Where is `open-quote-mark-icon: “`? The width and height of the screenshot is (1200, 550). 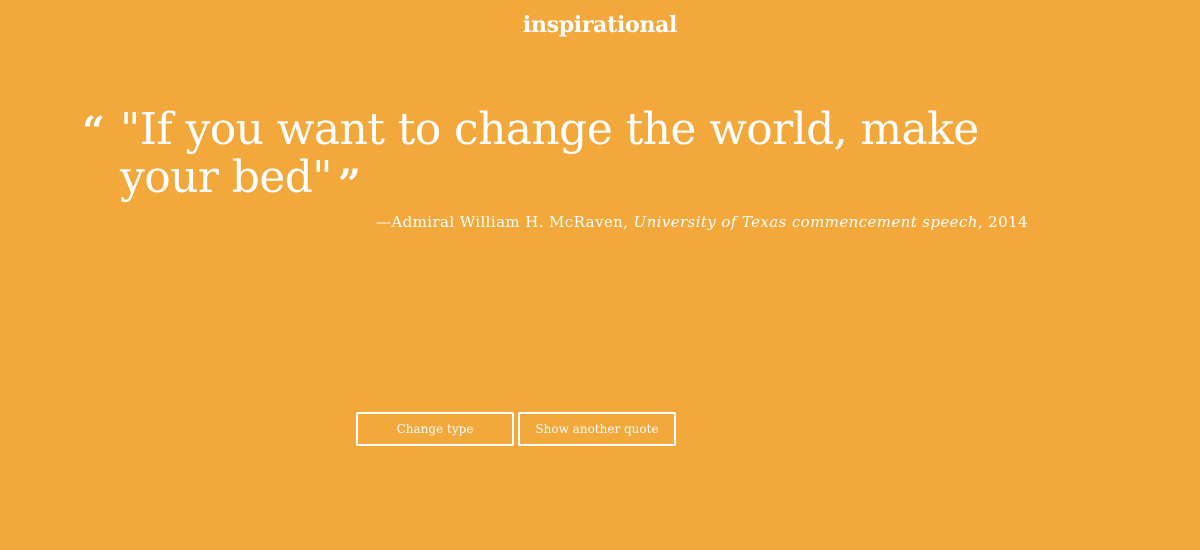
open-quote-mark-icon: “ is located at coordinates (94, 131).